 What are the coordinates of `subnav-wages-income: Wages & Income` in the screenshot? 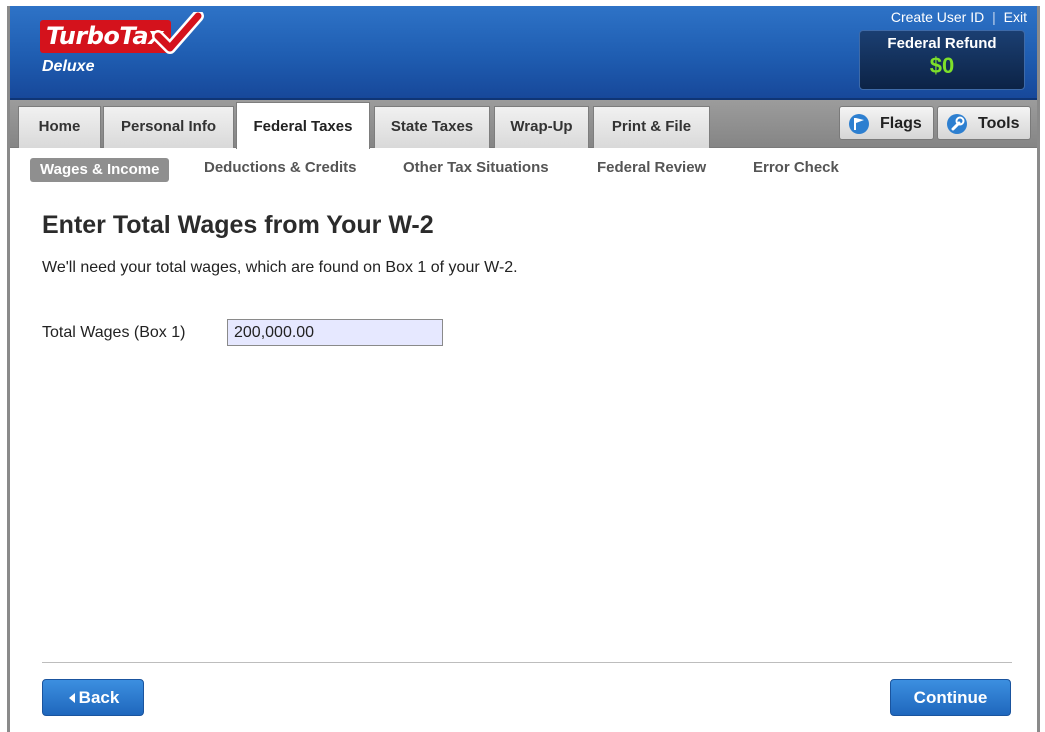 It's located at (100, 170).